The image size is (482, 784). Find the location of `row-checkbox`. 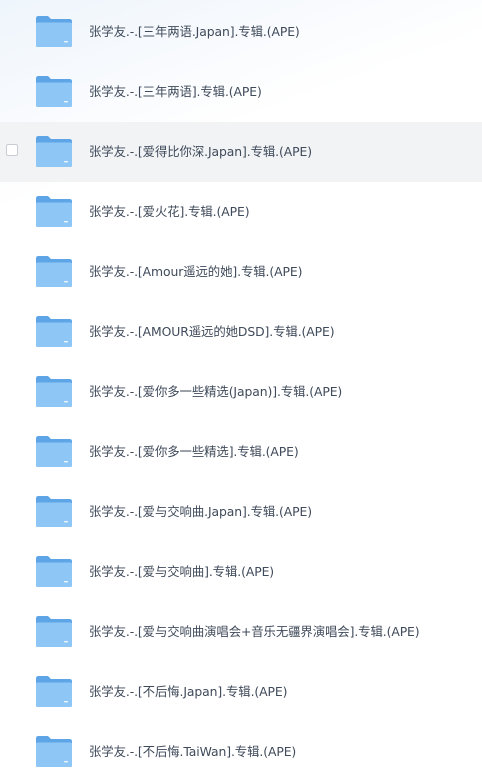

row-checkbox is located at coordinates (12, 150).